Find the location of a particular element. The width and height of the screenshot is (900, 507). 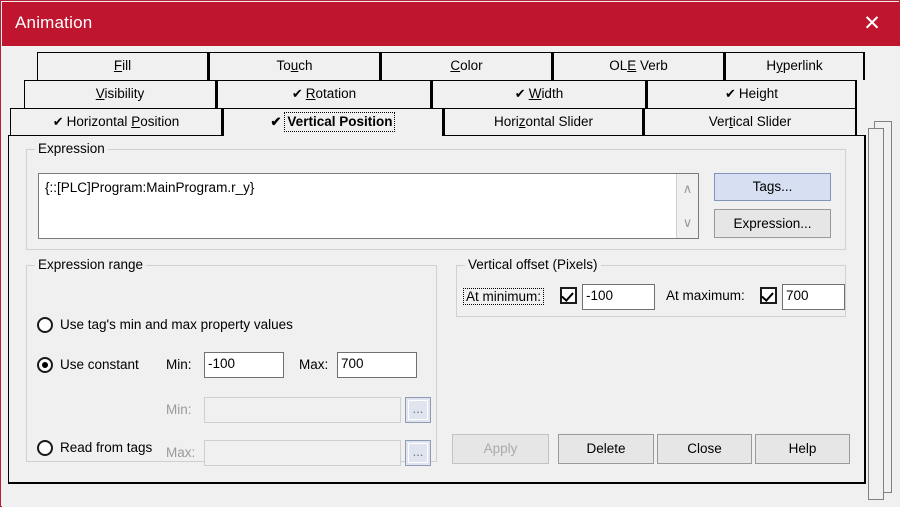

const-max-label: Max: is located at coordinates (314, 364).